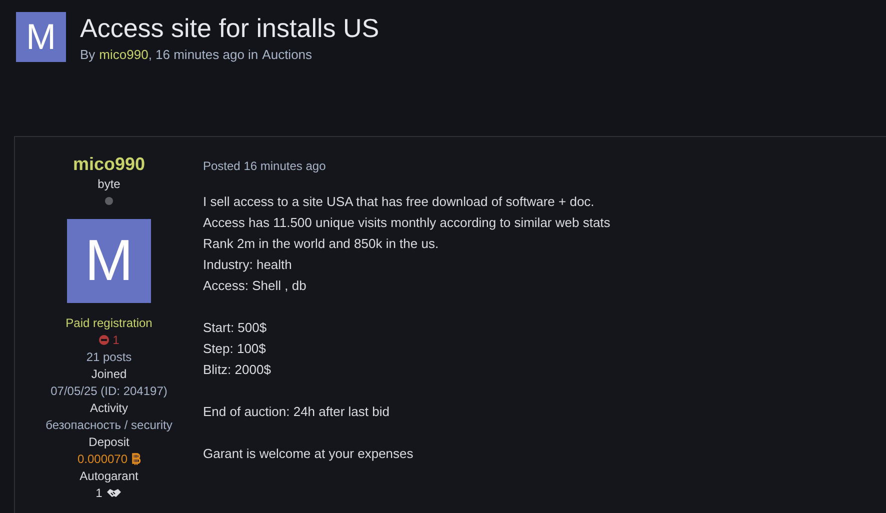 The width and height of the screenshot is (886, 513). Describe the element at coordinates (230, 28) in the screenshot. I see `topic-title: Access site for installs US` at that location.